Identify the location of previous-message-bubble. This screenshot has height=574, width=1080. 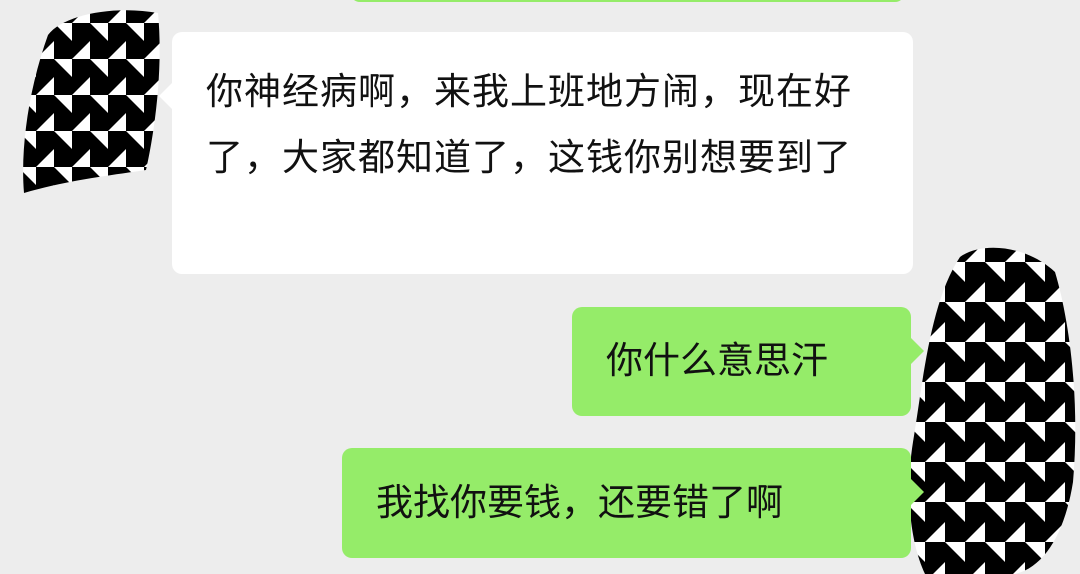
(627, 1).